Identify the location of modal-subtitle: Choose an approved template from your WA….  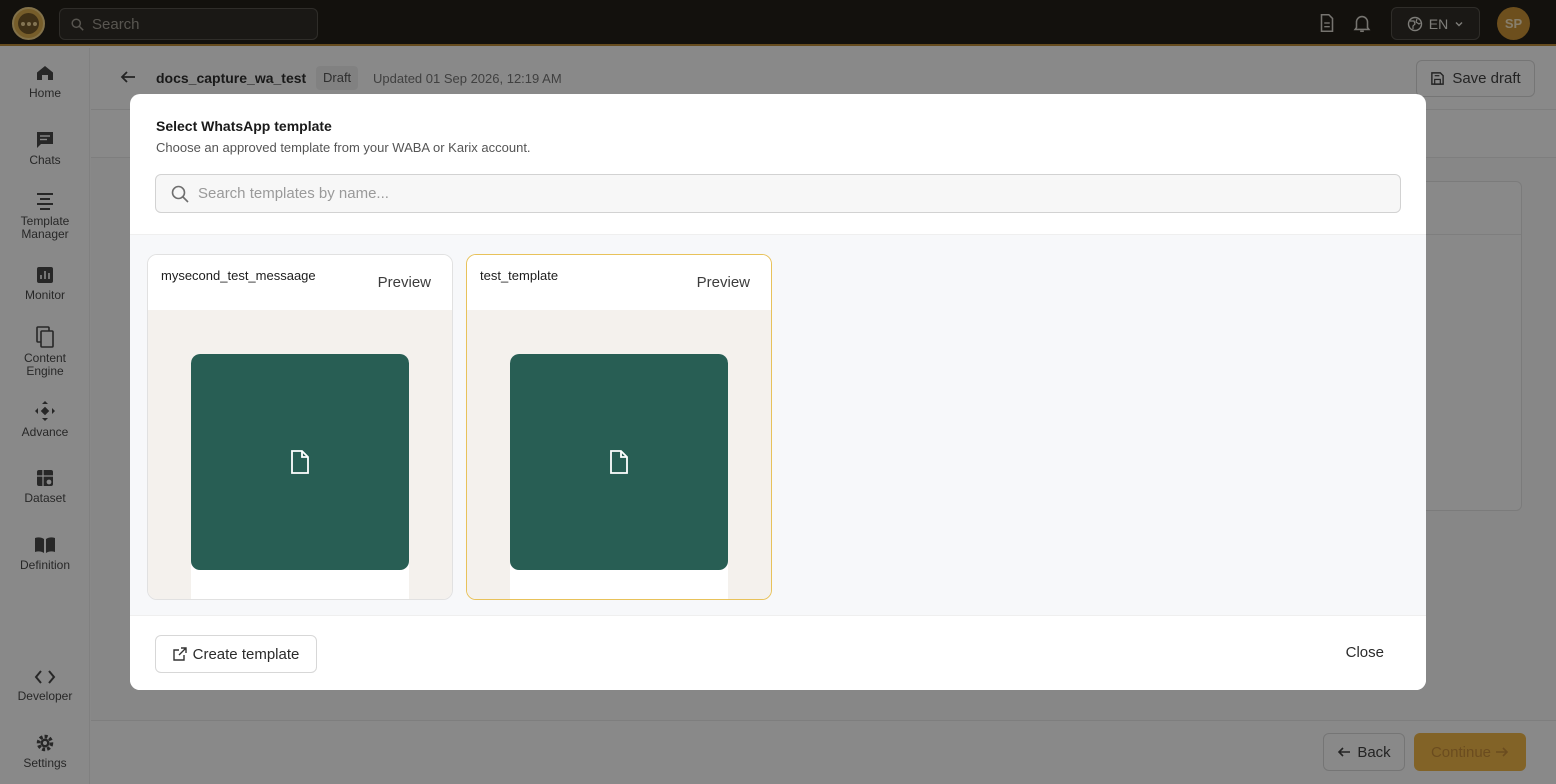
(343, 147).